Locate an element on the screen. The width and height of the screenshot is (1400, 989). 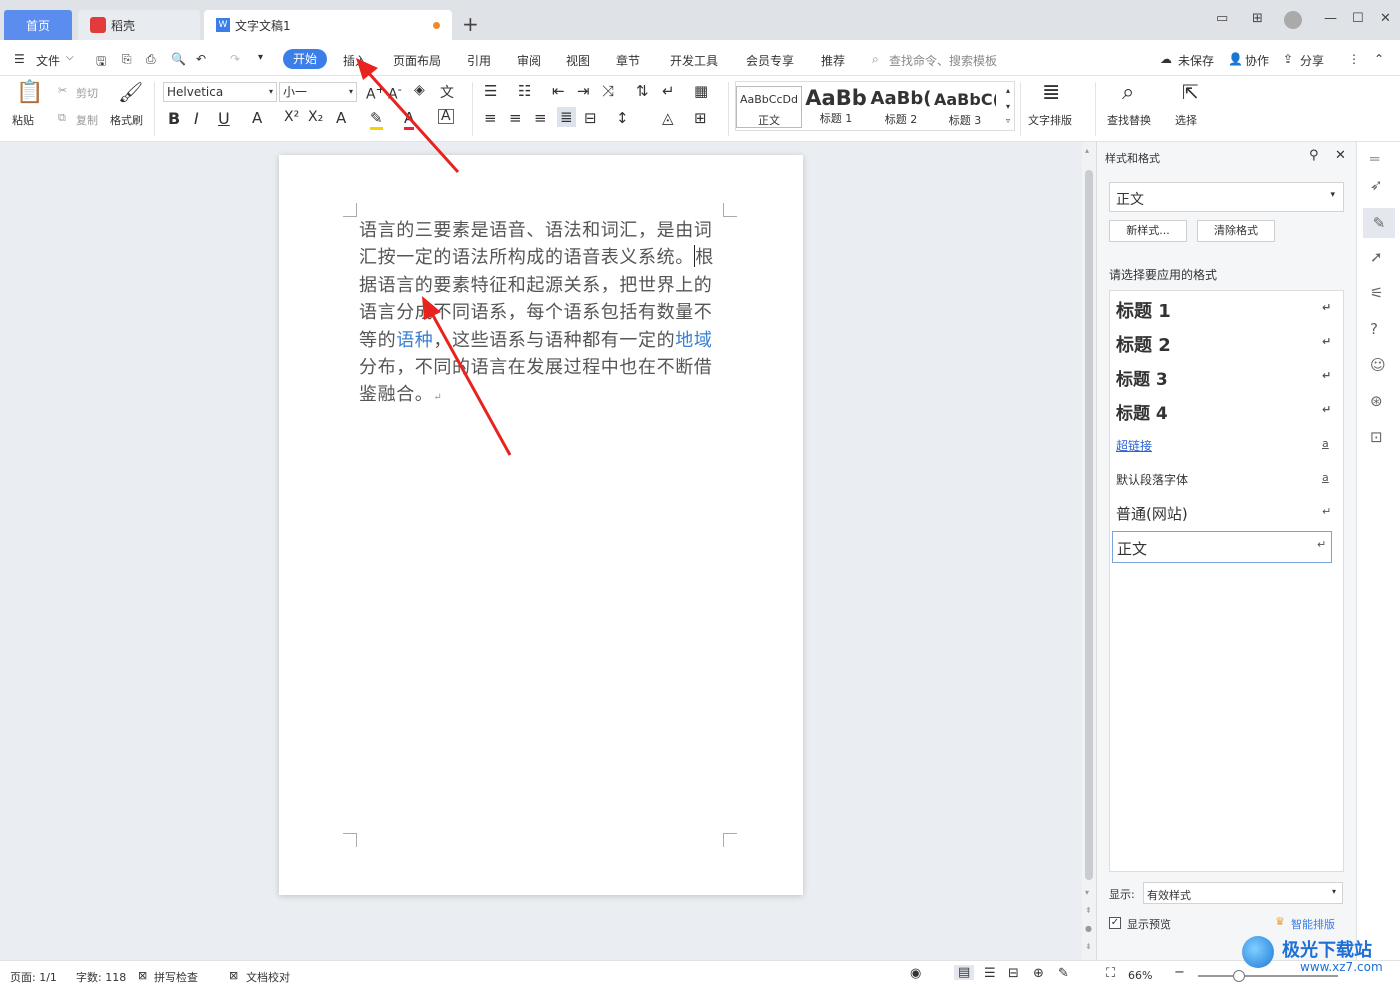
tab-document: W 文字文稿1 is located at coordinates (328, 25).